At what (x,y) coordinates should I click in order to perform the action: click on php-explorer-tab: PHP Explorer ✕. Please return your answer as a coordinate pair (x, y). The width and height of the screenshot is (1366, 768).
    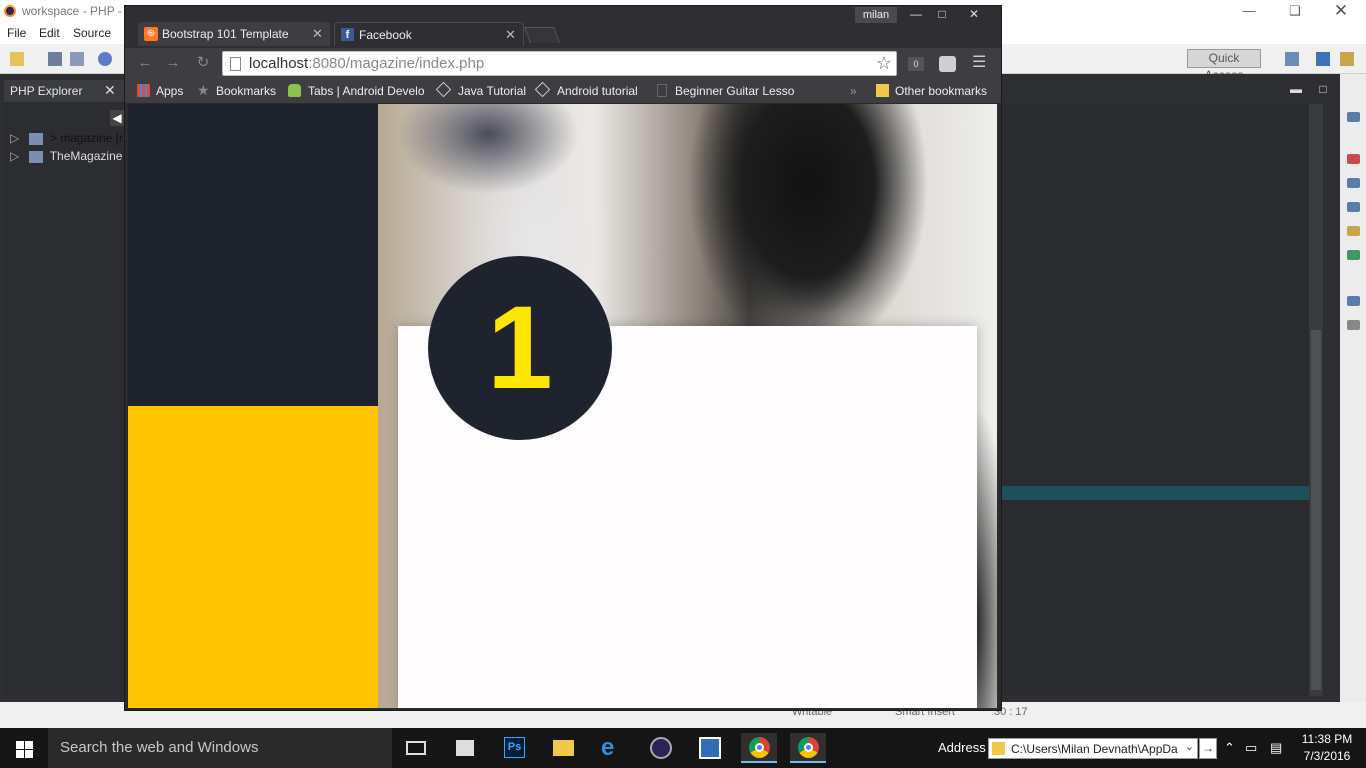
    Looking at the image, I should click on (64, 91).